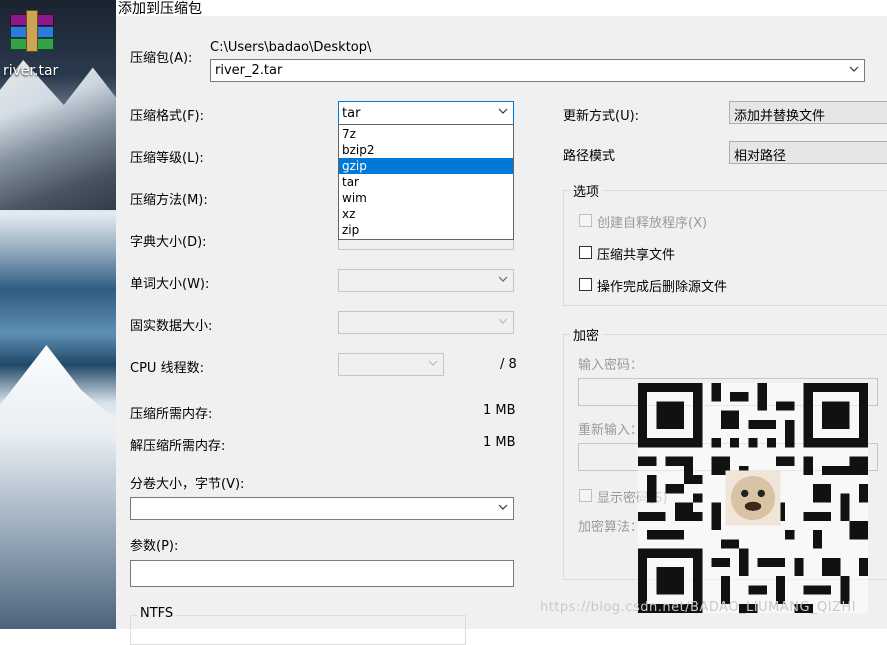 Image resolution: width=887 pixels, height=645 pixels. What do you see at coordinates (537, 70) in the screenshot?
I see `archive-name-combo: river_2.tar` at bounding box center [537, 70].